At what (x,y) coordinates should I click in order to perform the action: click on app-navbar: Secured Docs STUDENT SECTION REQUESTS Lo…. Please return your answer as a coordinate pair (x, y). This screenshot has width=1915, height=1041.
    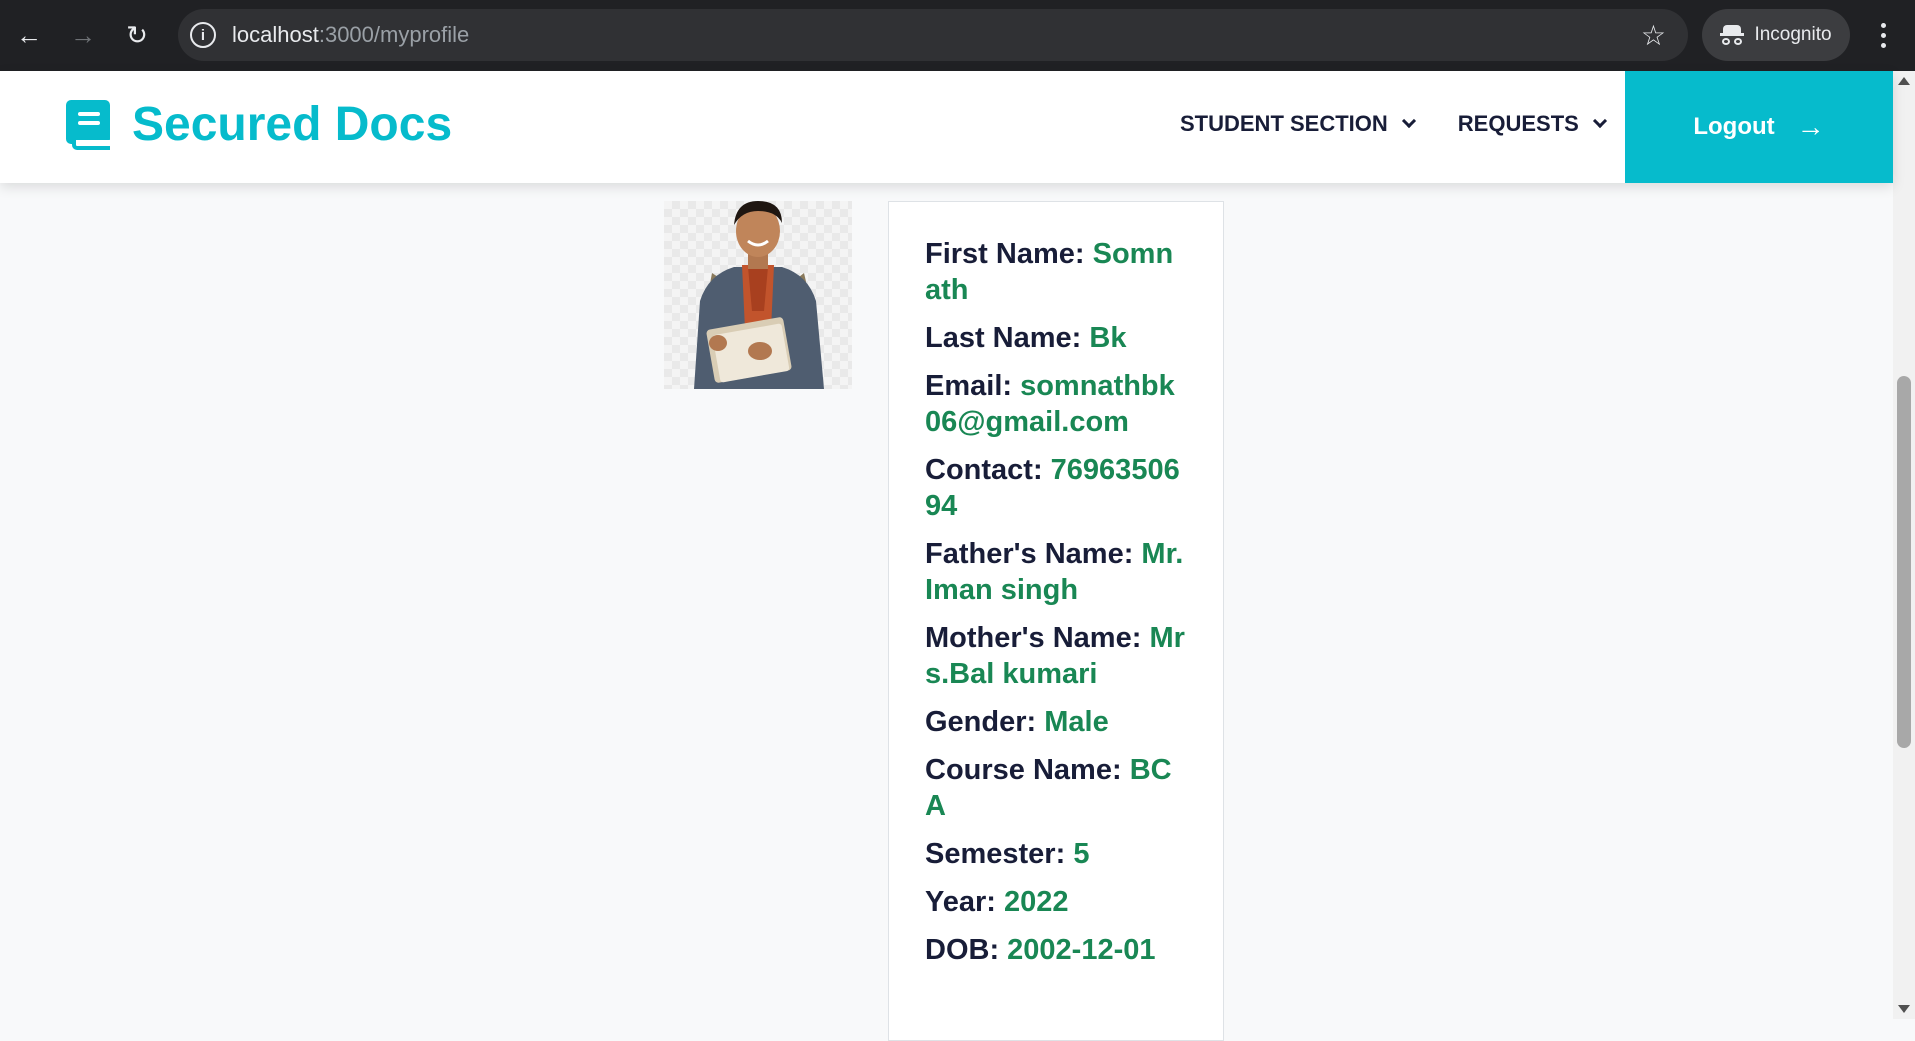
    Looking at the image, I should click on (946, 127).